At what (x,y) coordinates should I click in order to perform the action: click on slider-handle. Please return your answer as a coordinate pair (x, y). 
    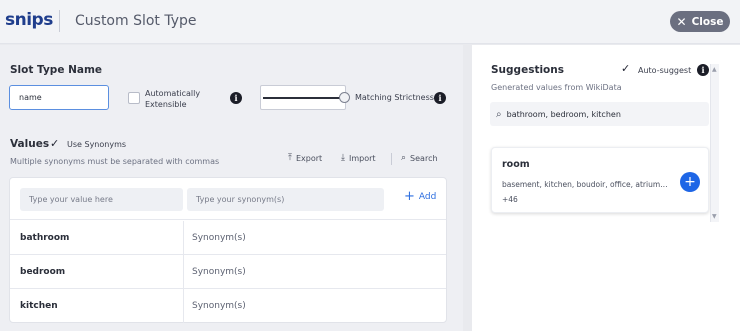
    Looking at the image, I should click on (344, 97).